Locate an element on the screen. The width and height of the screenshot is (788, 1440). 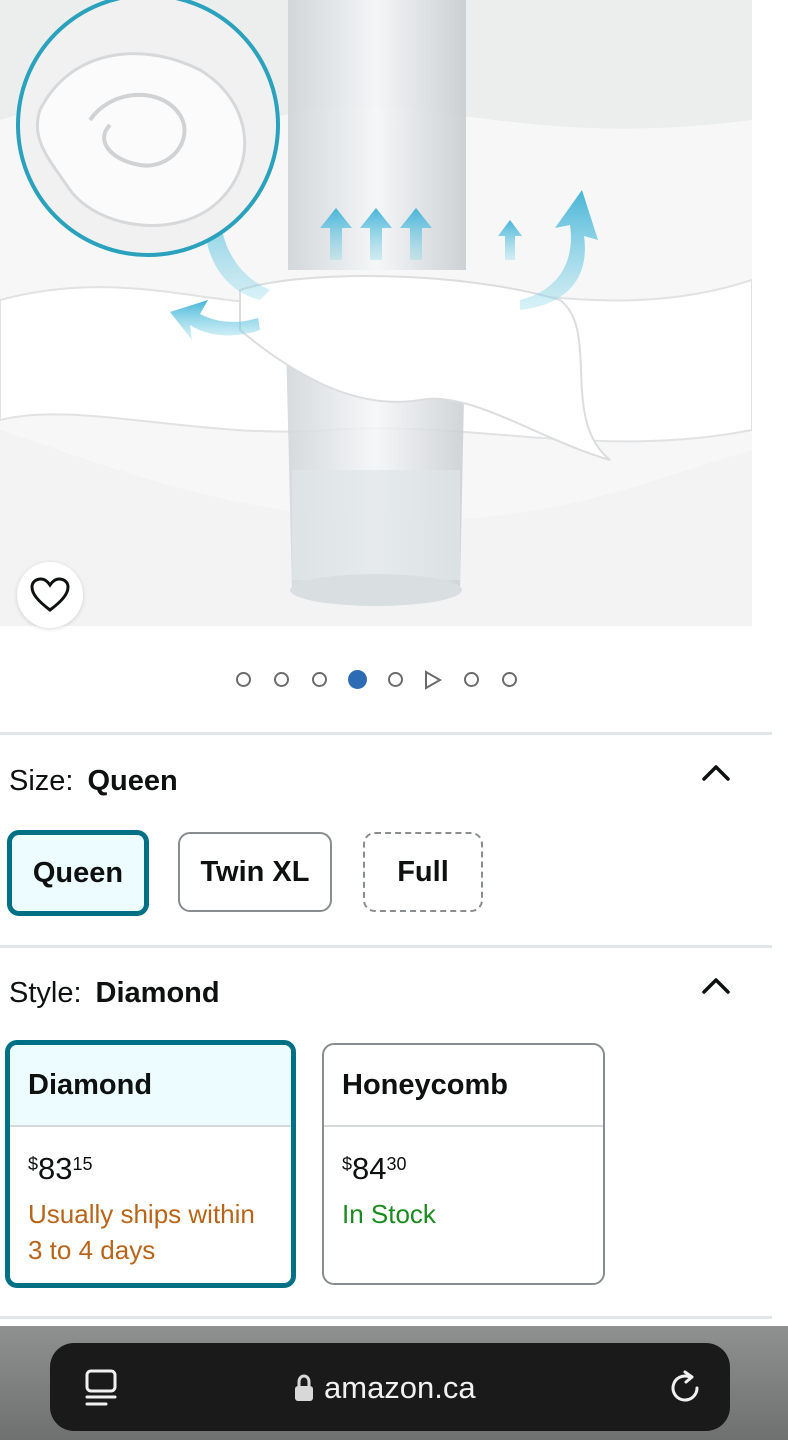
size-option-label: Queen is located at coordinates (78, 872).